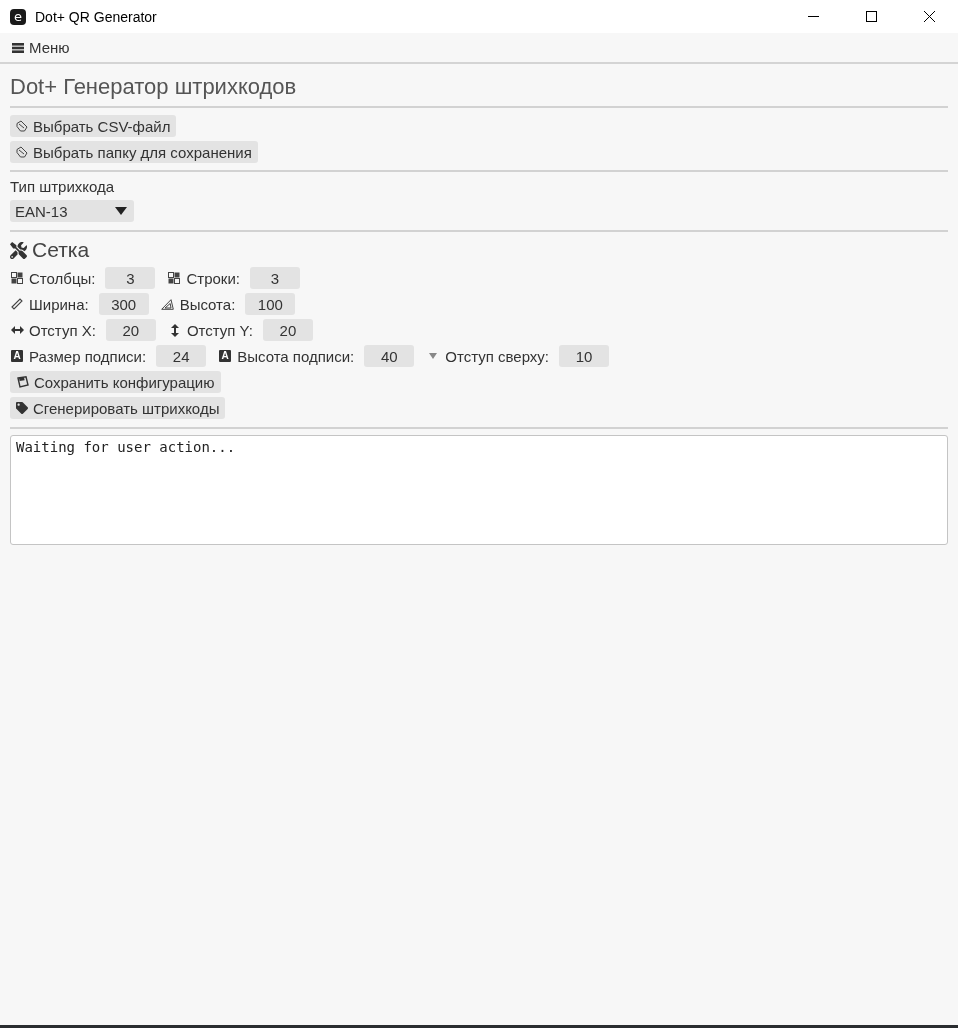  I want to click on minimize-icon, so click(813, 16).